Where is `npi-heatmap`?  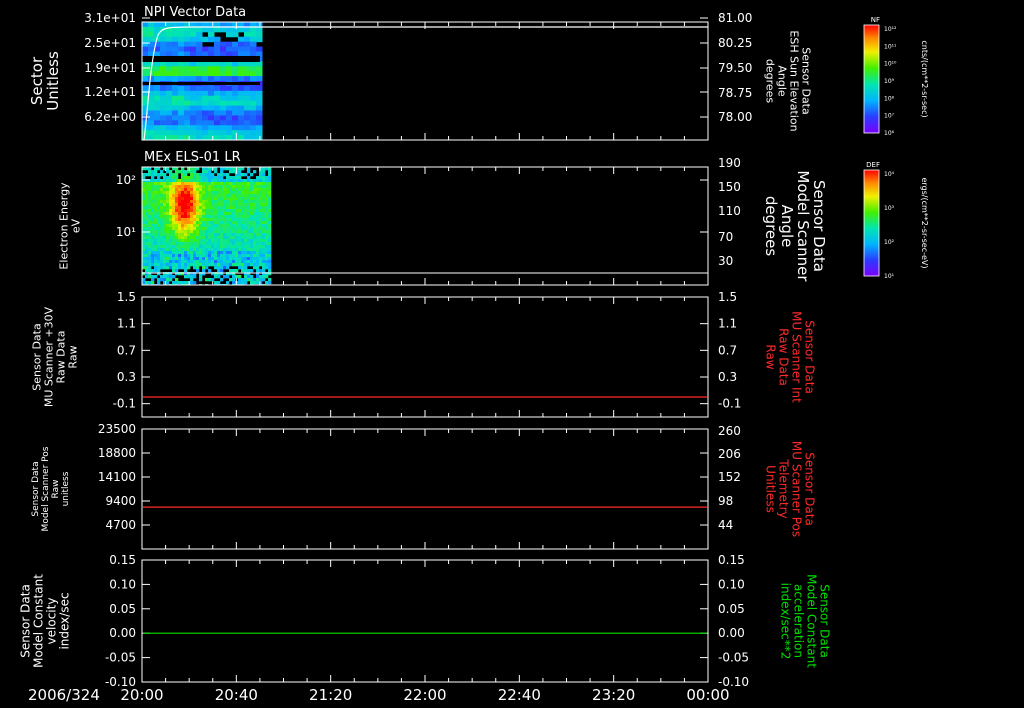
npi-heatmap is located at coordinates (202, 81).